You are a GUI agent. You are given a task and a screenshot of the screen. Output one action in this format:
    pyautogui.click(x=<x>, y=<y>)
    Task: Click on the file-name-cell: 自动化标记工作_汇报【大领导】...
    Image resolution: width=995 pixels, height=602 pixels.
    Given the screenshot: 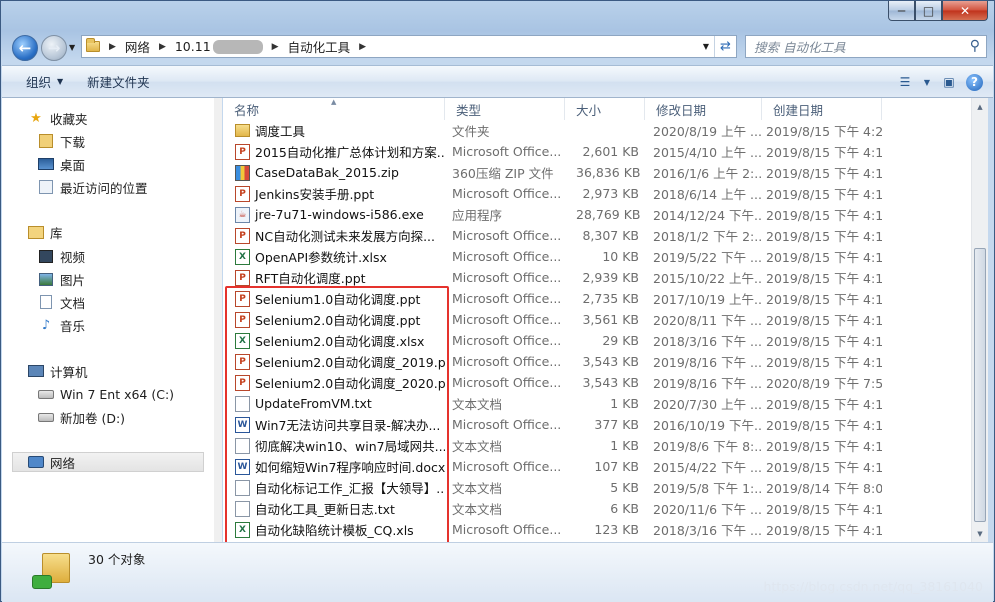 What is the action you would take?
    pyautogui.click(x=334, y=487)
    